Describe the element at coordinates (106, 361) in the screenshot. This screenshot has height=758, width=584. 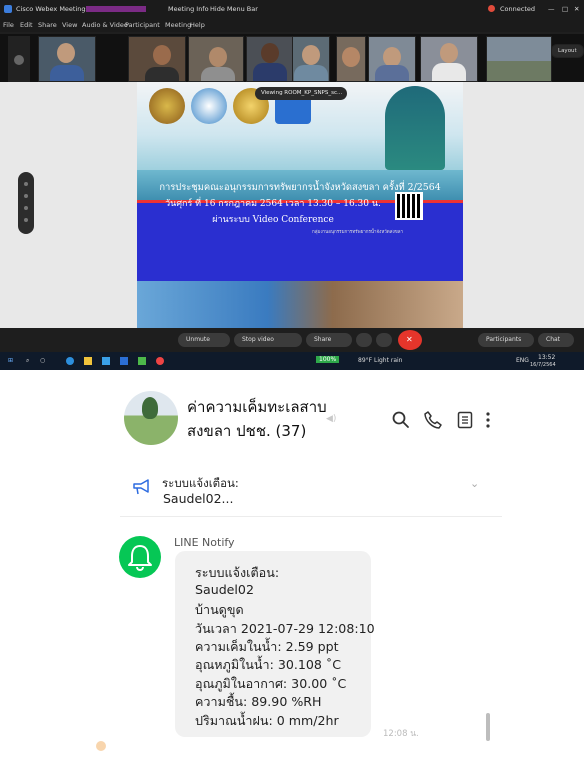
I see `store-icon` at that location.